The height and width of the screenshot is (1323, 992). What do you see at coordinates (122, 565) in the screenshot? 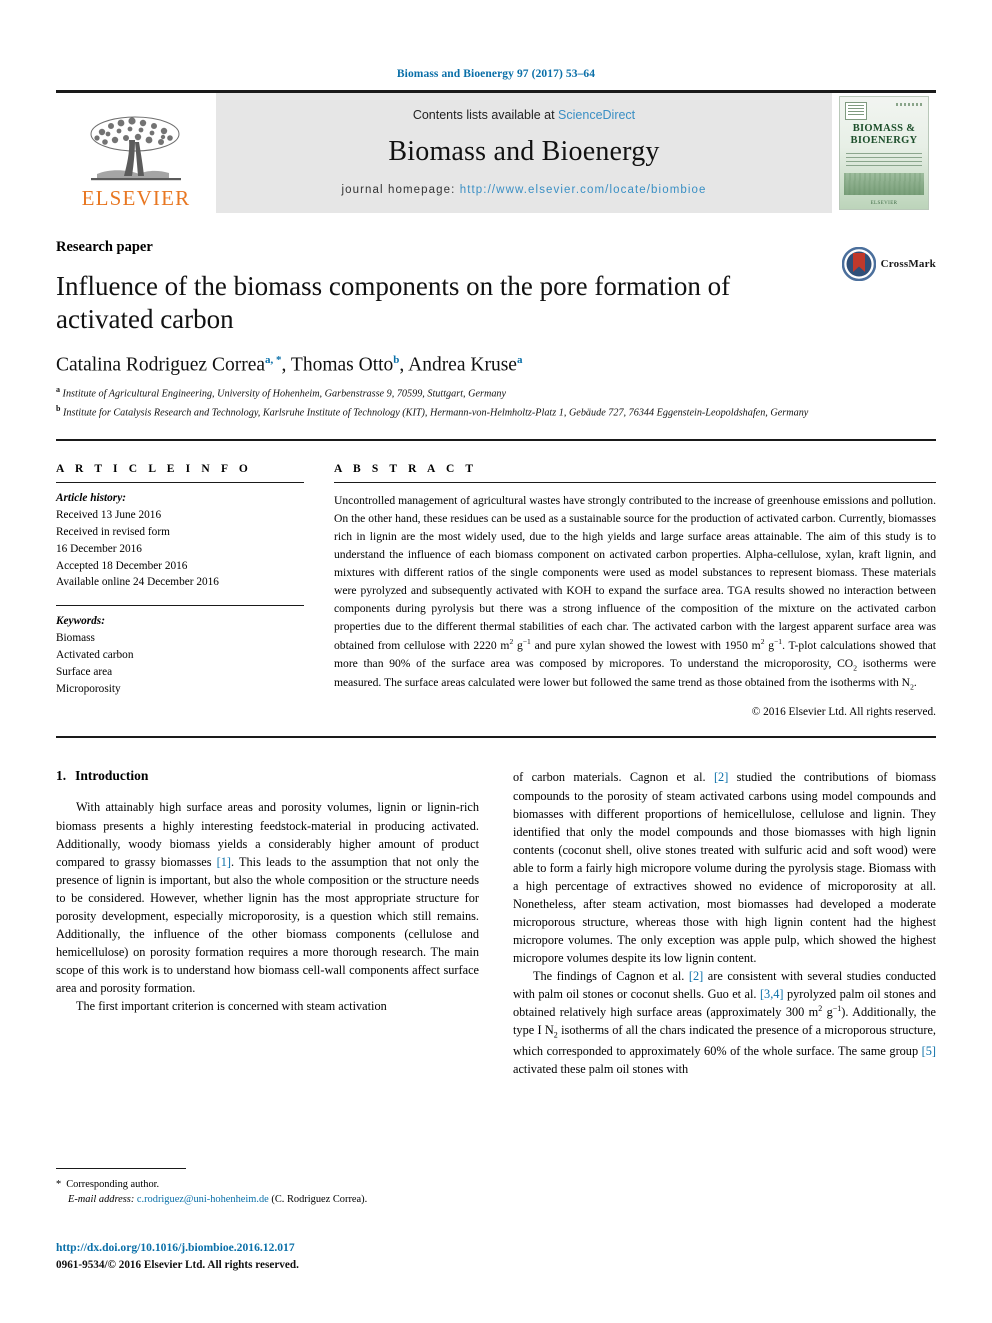
I see `history-item: Accepted 18 December 2016` at bounding box center [122, 565].